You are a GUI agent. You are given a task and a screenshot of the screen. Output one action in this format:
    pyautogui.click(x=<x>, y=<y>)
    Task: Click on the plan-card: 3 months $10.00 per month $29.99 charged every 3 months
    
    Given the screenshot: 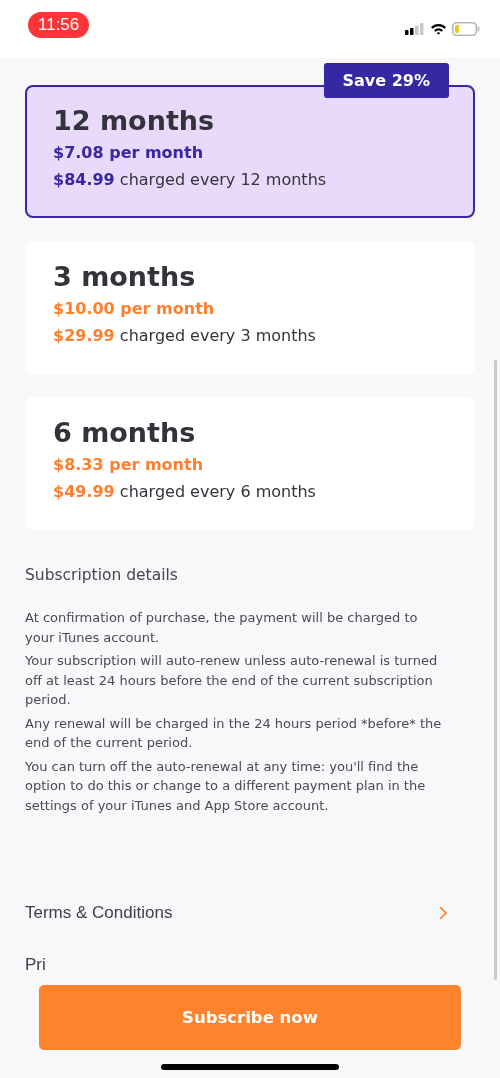 What is the action you would take?
    pyautogui.click(x=250, y=307)
    